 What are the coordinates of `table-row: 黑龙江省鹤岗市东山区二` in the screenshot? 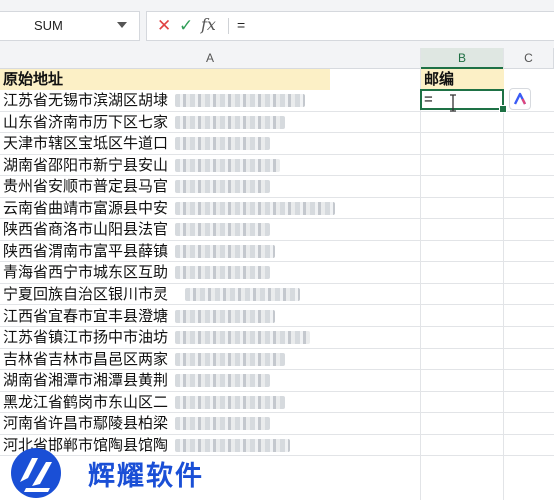 It's located at (277, 403).